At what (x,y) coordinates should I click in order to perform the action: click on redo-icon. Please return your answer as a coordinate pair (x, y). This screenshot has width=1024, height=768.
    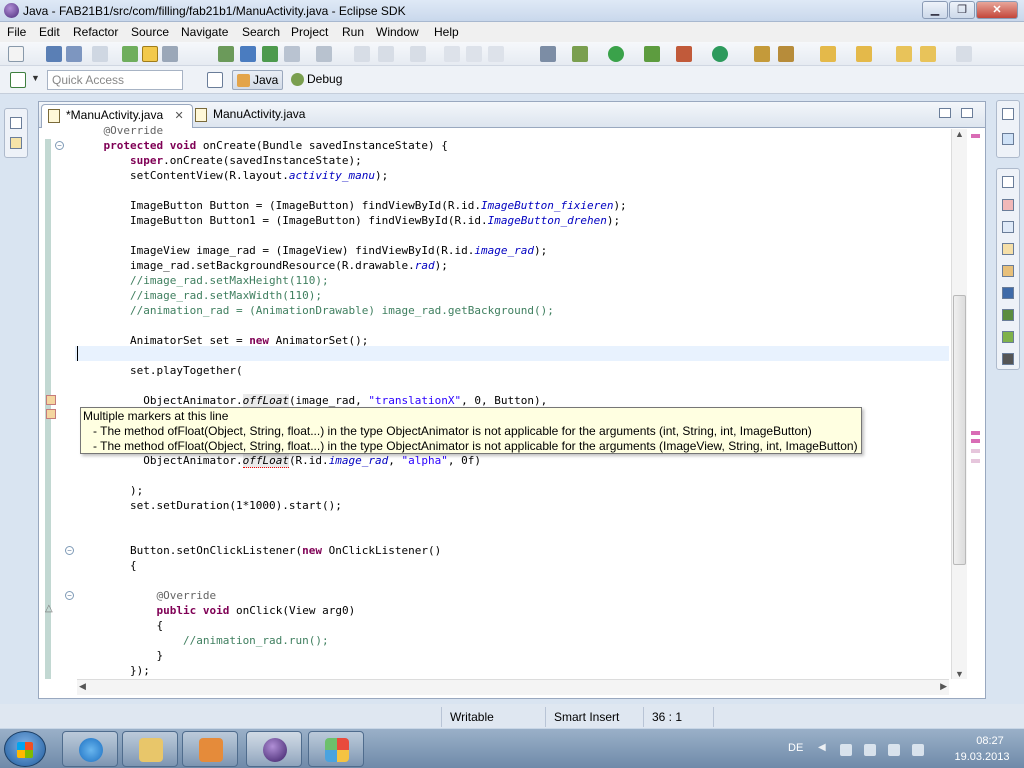
    Looking at the image, I should click on (386, 54).